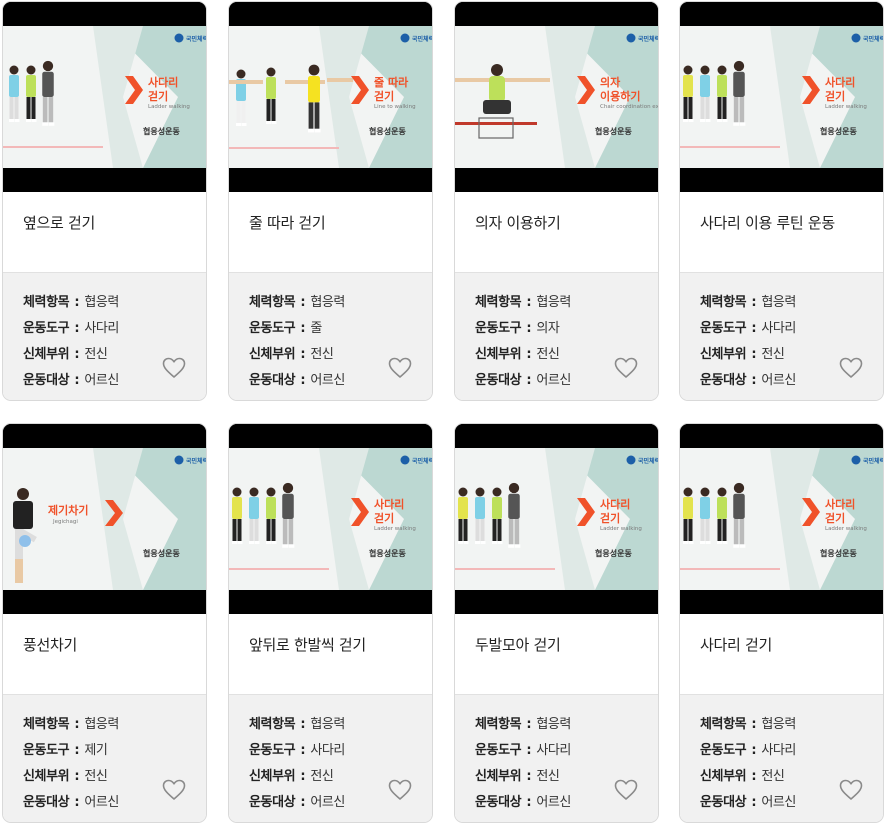  I want to click on thumbnail-image: 국민체력 제기차기 Jegichagi 협응성운동, so click(104, 519).